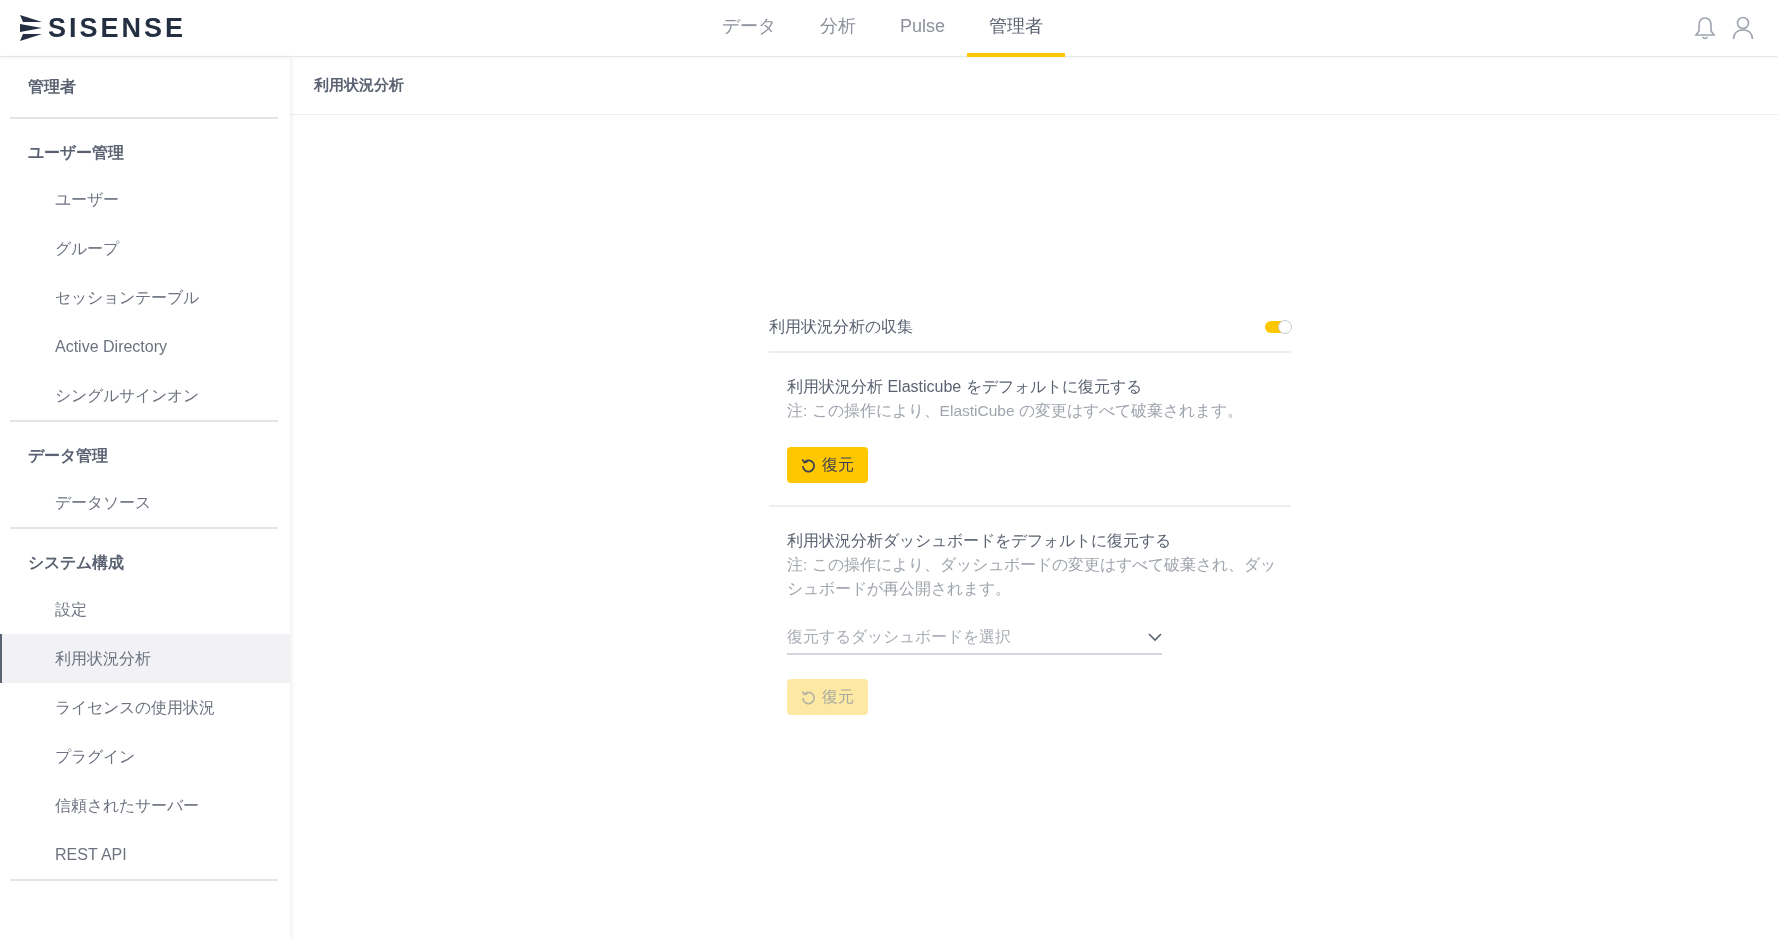 This screenshot has height=939, width=1778. What do you see at coordinates (145, 297) in the screenshot?
I see `sidebar-item: セッションテーブル` at bounding box center [145, 297].